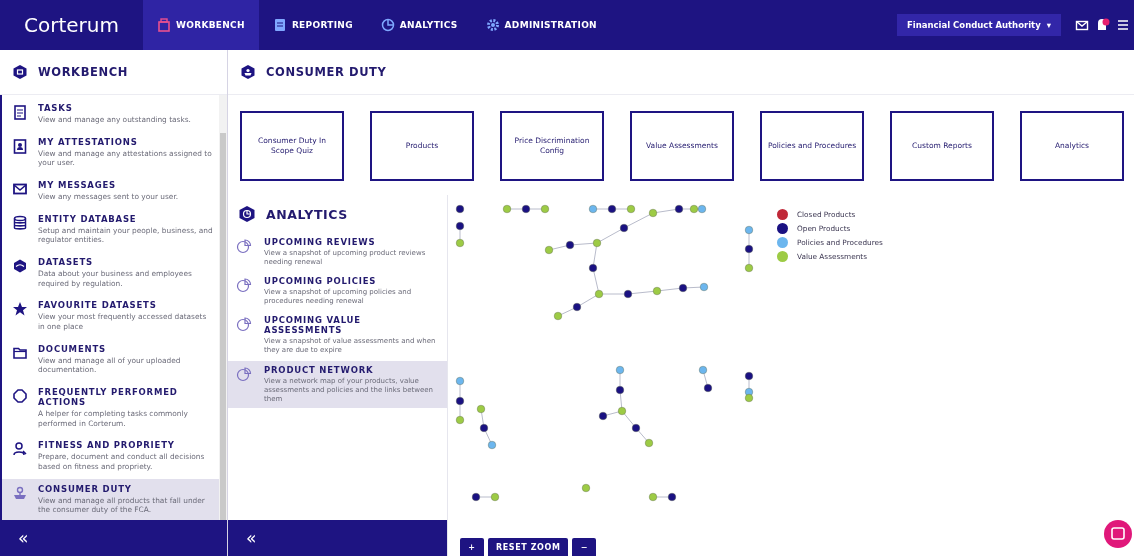 This screenshot has height=556, width=1134. I want to click on nav-tab: REPORTING, so click(312, 25).